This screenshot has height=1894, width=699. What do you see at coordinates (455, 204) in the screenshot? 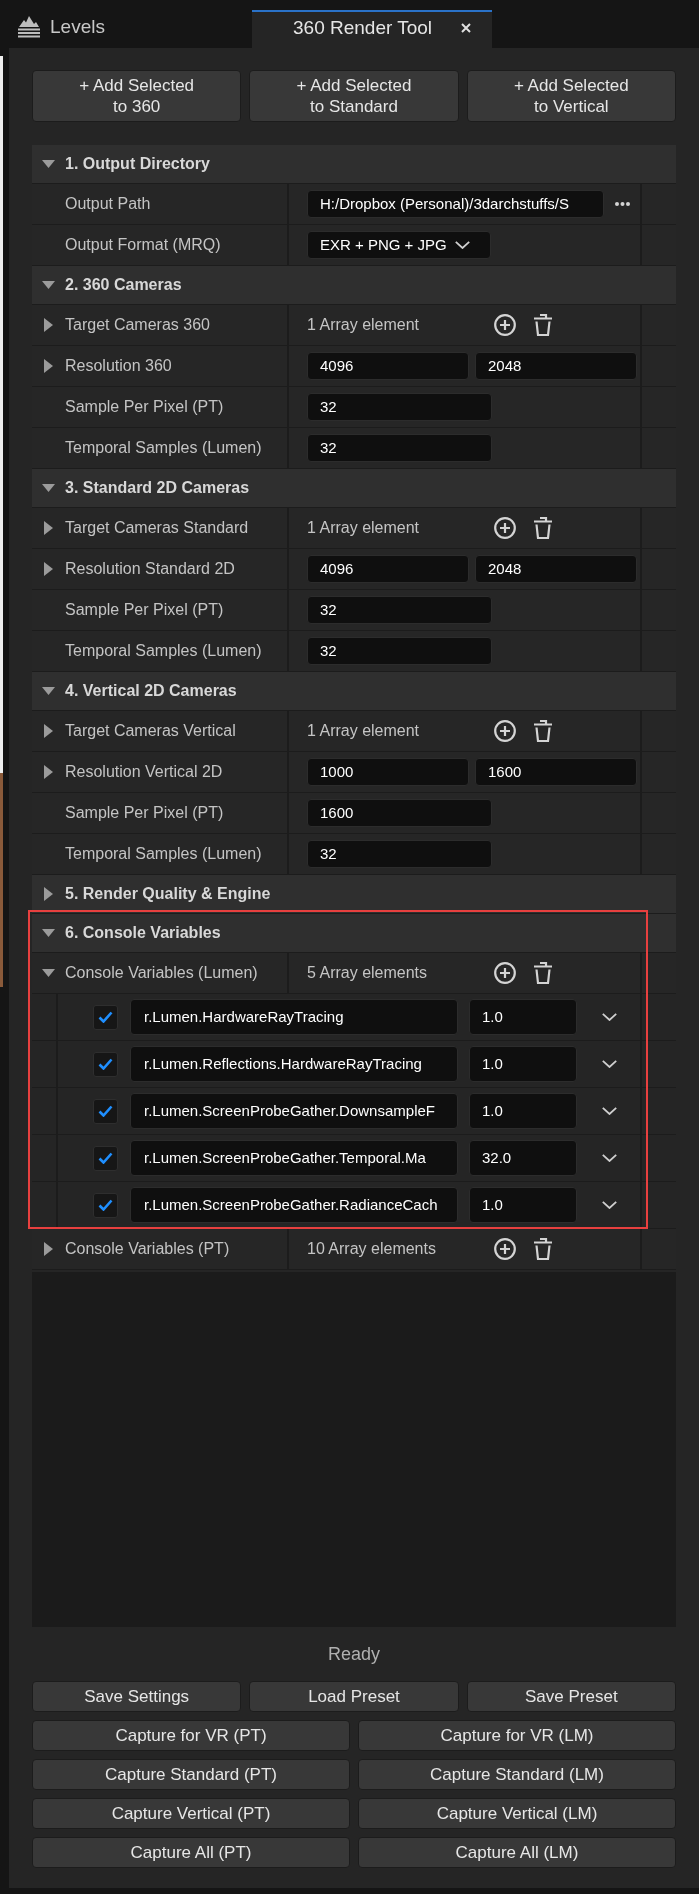
I see `input-field: H:/Dropbox (Personal)/3darchstuffs/S` at bounding box center [455, 204].